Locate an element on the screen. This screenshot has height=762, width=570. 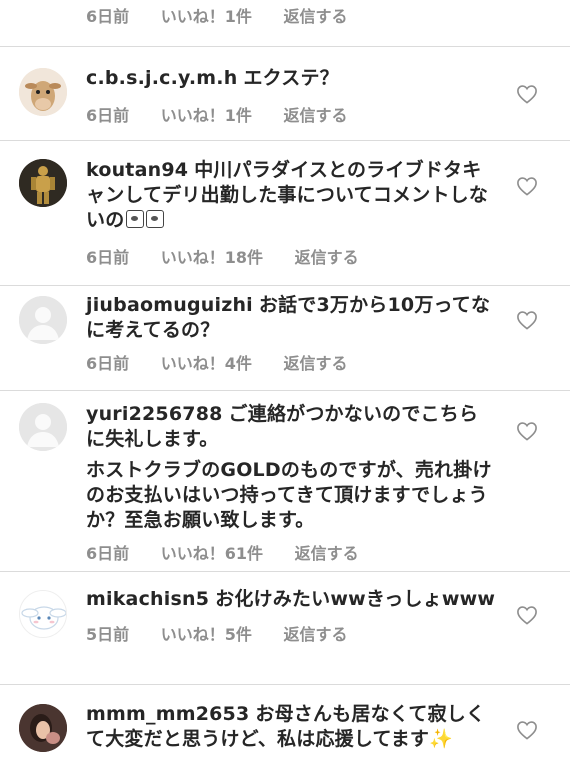
comment-text: お化けみたいwwきっしょwww is located at coordinates (355, 599).